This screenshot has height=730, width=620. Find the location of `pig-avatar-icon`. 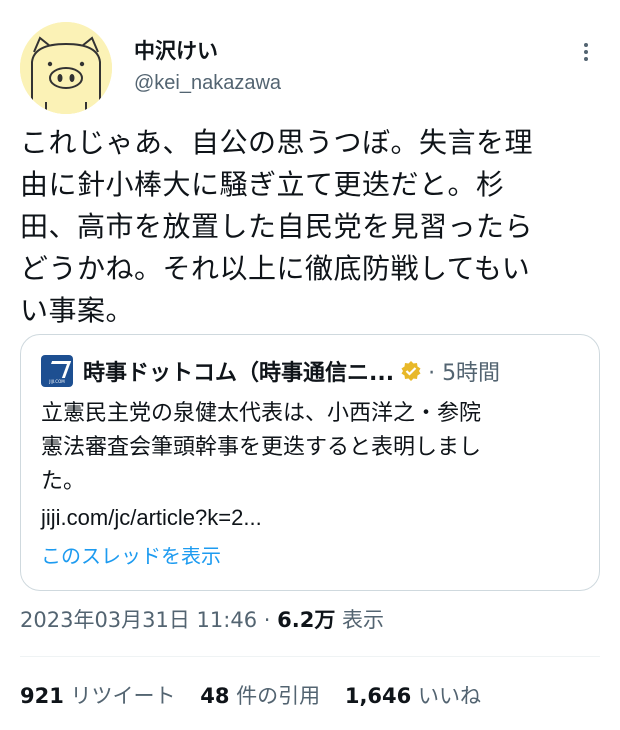

pig-avatar-icon is located at coordinates (66, 68).